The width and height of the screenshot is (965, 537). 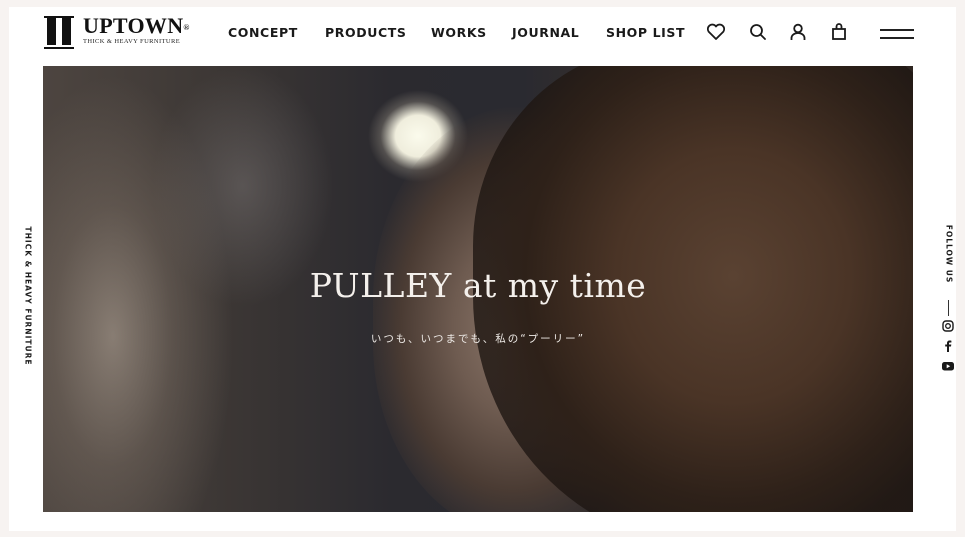 What do you see at coordinates (897, 34) in the screenshot?
I see `menu-icon` at bounding box center [897, 34].